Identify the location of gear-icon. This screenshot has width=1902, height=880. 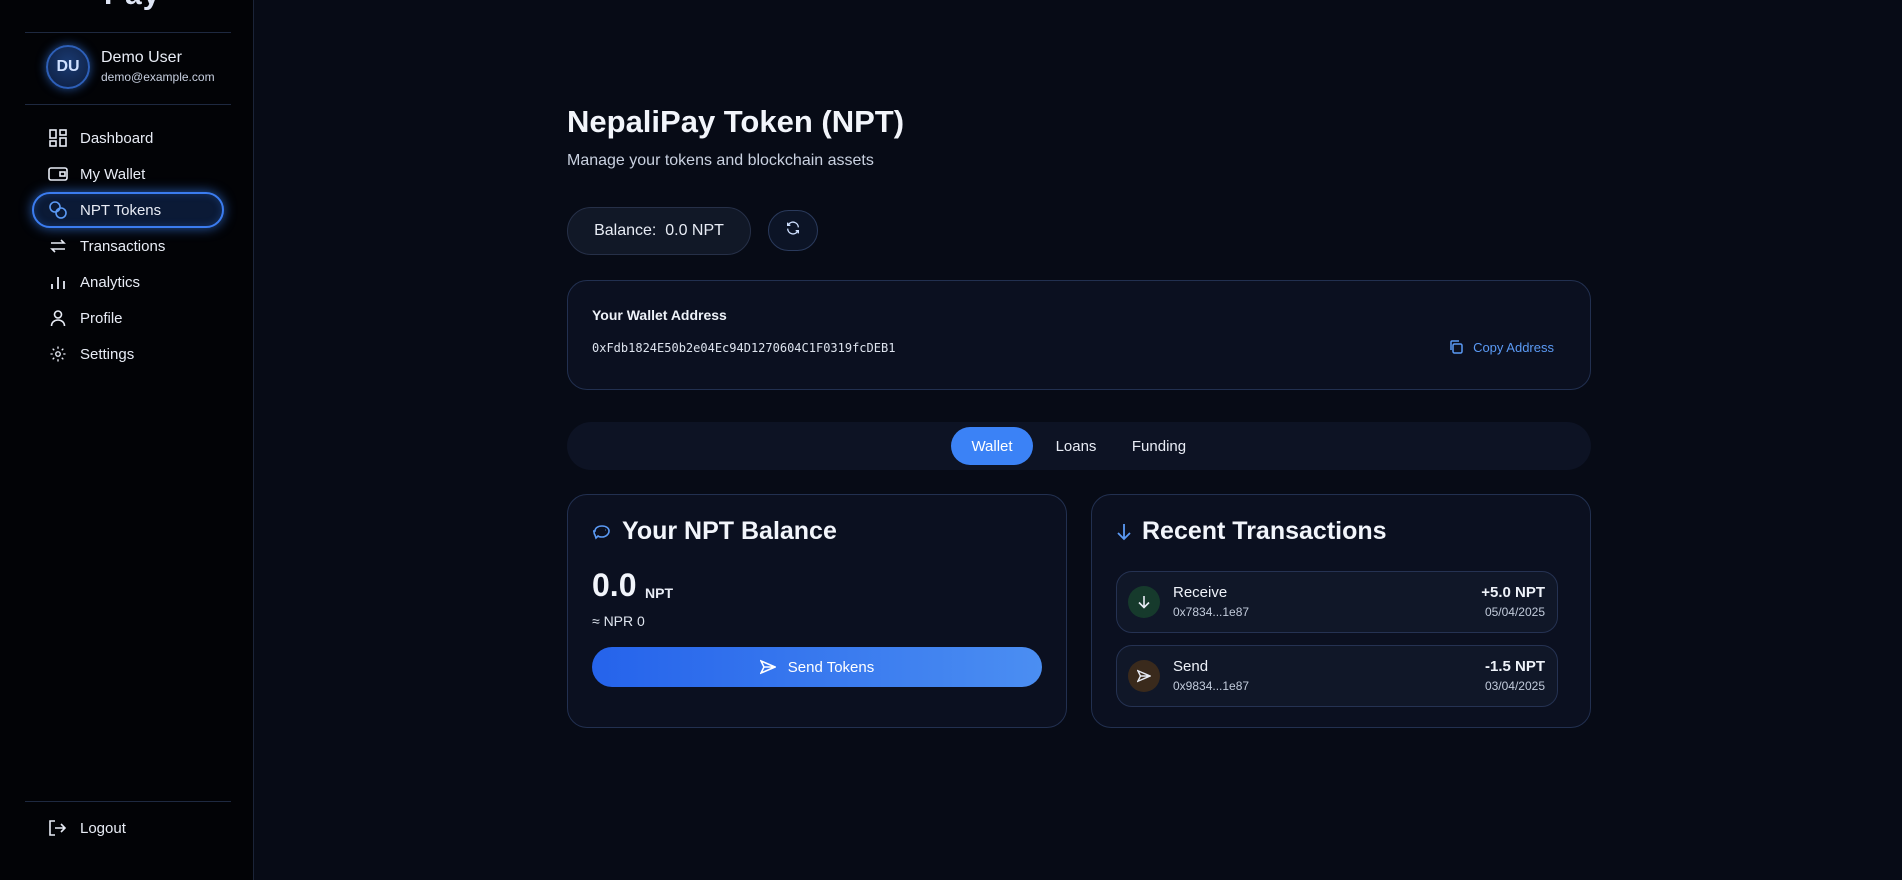
(58, 354).